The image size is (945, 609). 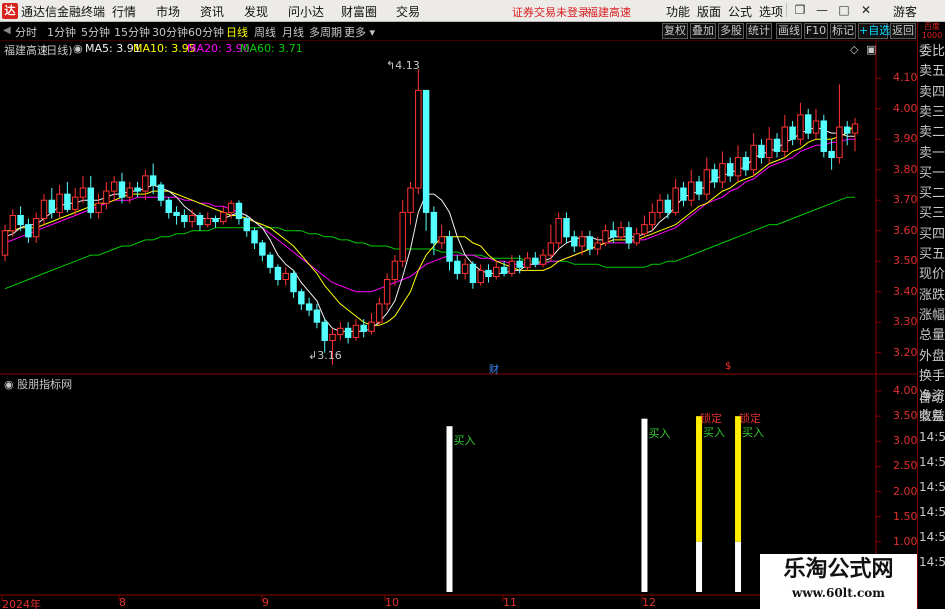 I want to click on menu-hangqing: 行情, so click(x=124, y=11).